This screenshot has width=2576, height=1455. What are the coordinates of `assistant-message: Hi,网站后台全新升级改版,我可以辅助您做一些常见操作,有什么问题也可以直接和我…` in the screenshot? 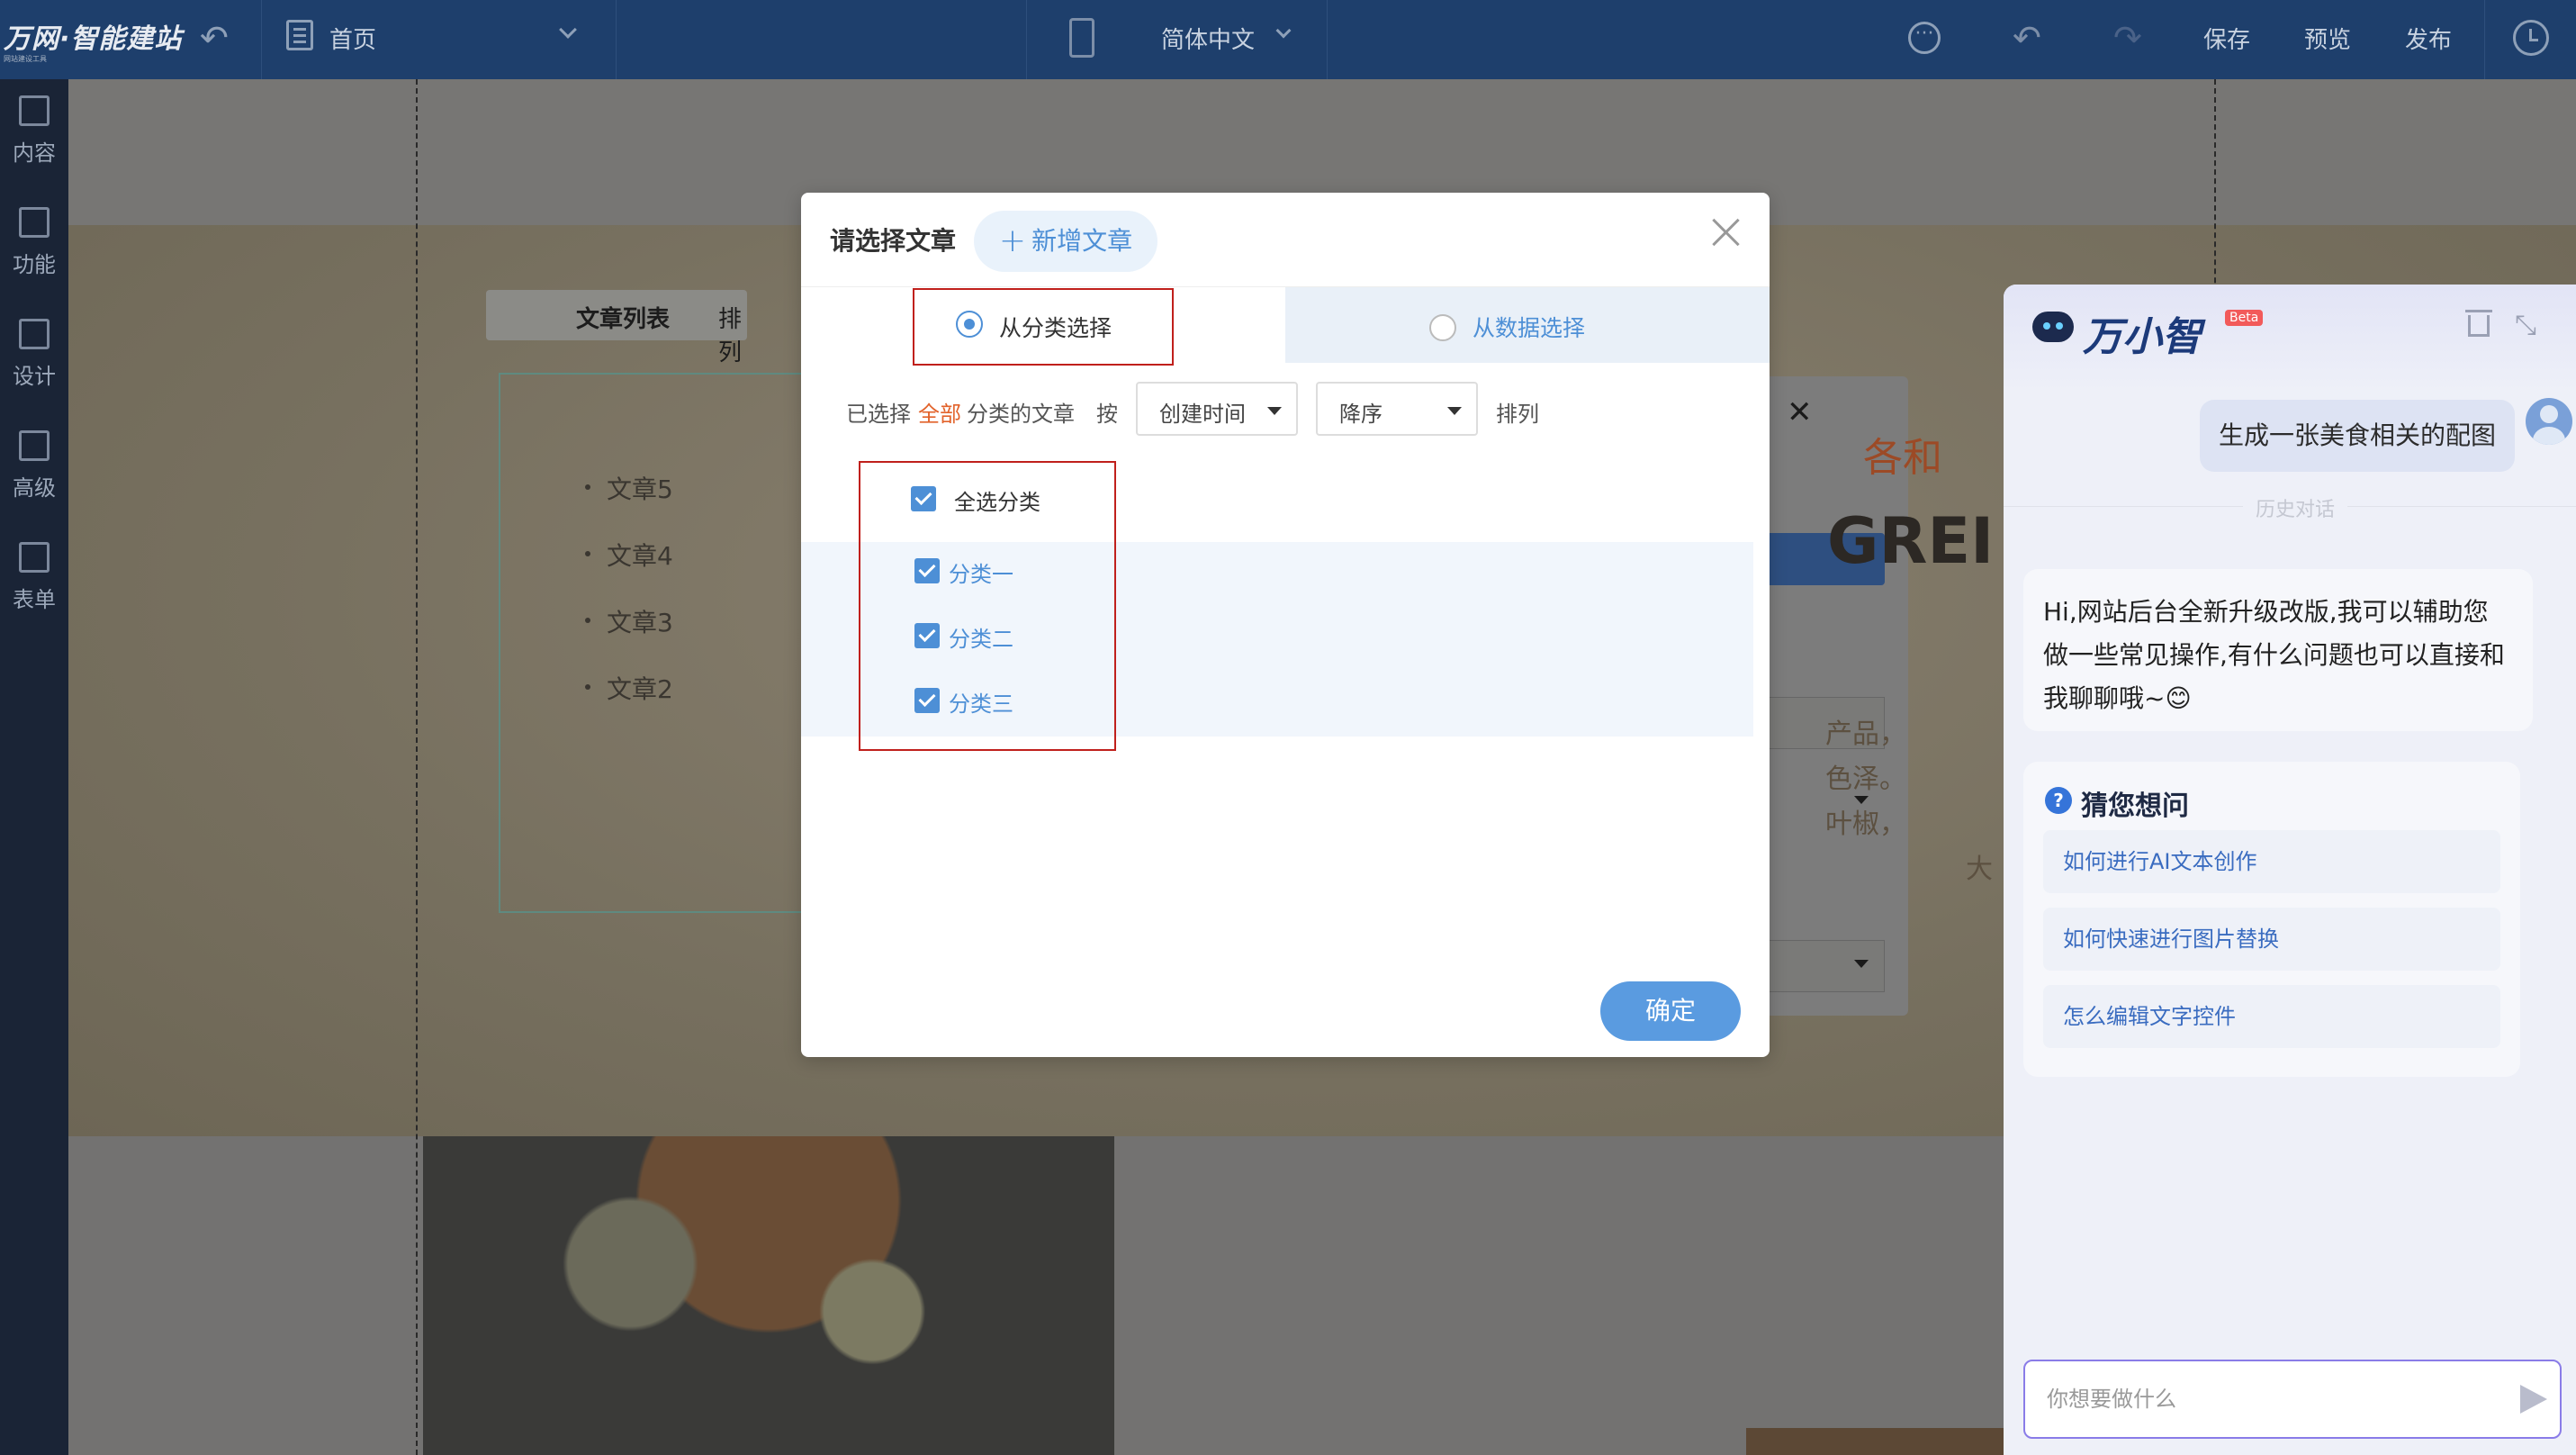 It's located at (2278, 650).